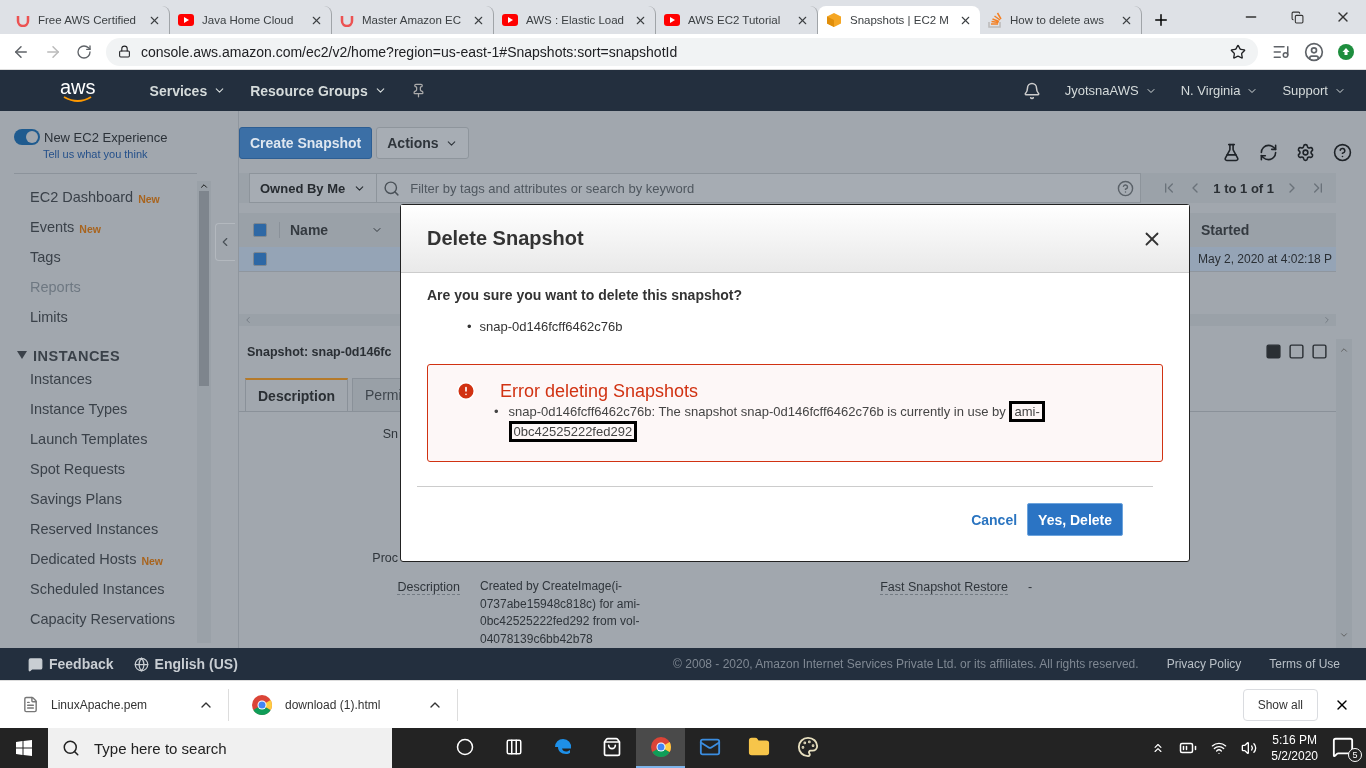 This screenshot has width=1366, height=768. Describe the element at coordinates (1343, 747) in the screenshot. I see `notification-icon` at that location.